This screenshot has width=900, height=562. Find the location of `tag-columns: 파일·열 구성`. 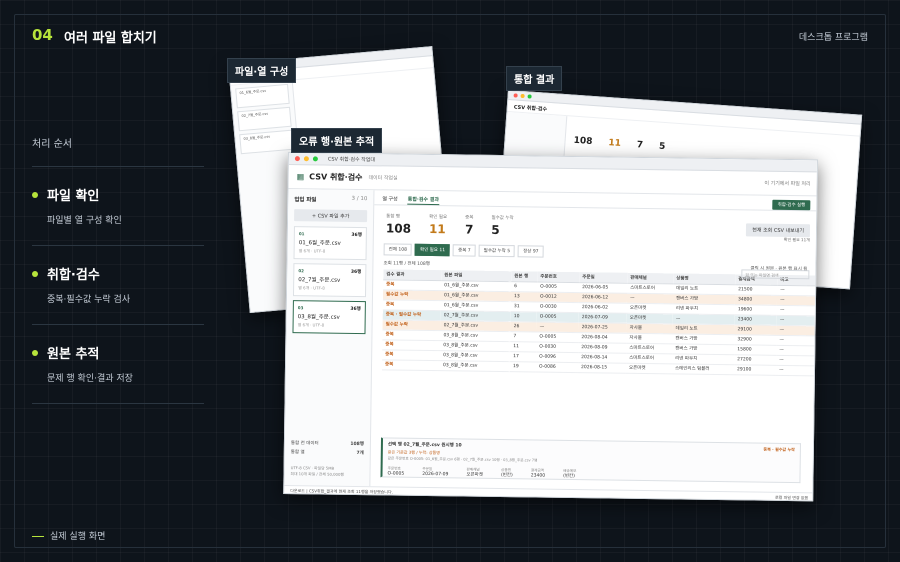

tag-columns: 파일·열 구성 is located at coordinates (262, 70).